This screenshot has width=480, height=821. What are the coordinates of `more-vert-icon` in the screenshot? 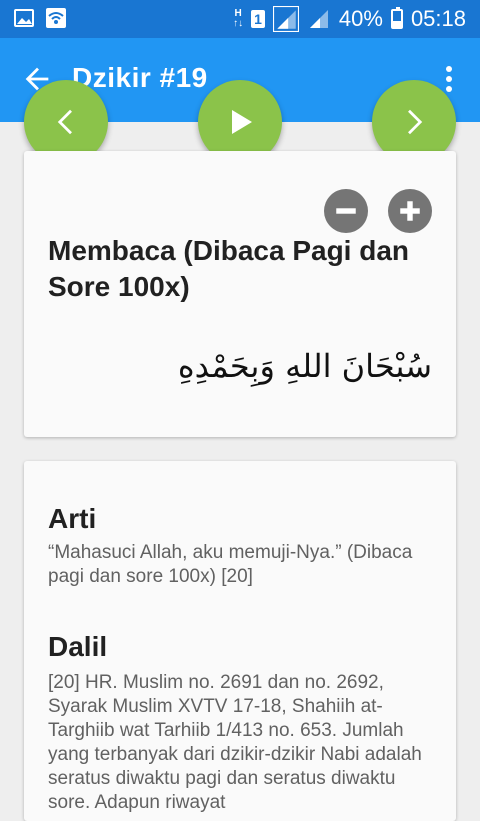 It's located at (449, 80).